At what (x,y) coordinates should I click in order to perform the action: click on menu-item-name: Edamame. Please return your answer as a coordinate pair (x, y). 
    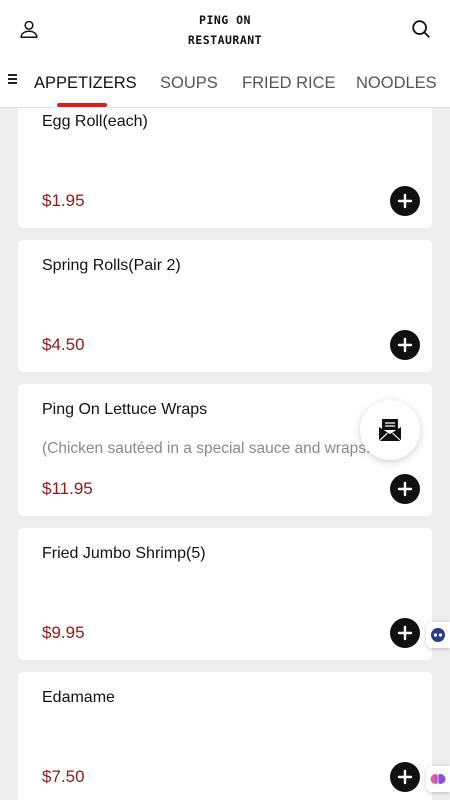
    Looking at the image, I should click on (78, 697).